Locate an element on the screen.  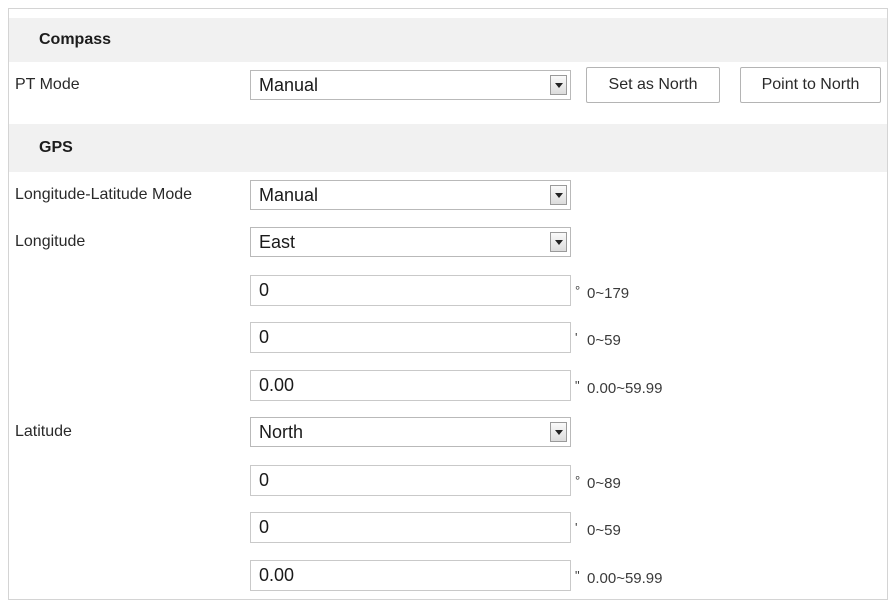
longitude-seconds-range: " 0.00~59.99 is located at coordinates (619, 385).